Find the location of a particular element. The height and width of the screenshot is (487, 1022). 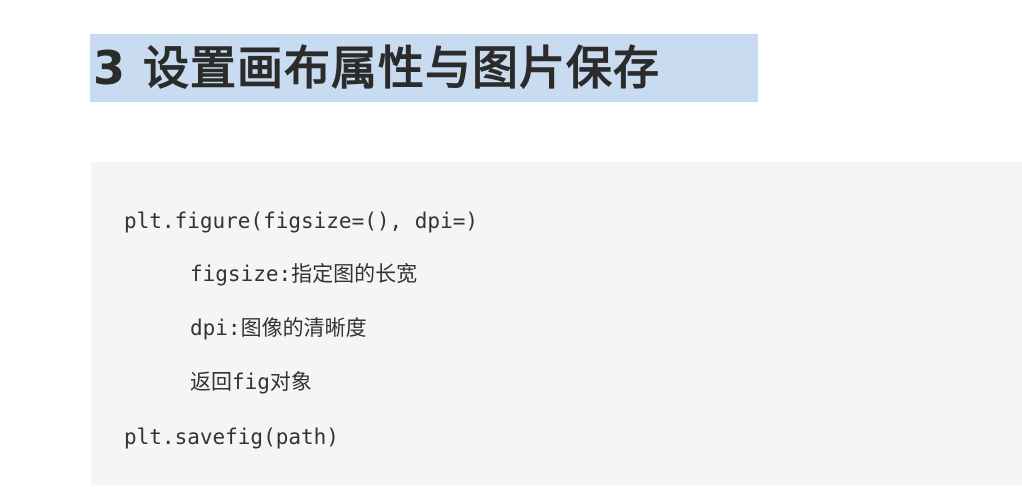

code-line-figsize-desc: figsize:指定图的长宽 is located at coordinates (304, 274).